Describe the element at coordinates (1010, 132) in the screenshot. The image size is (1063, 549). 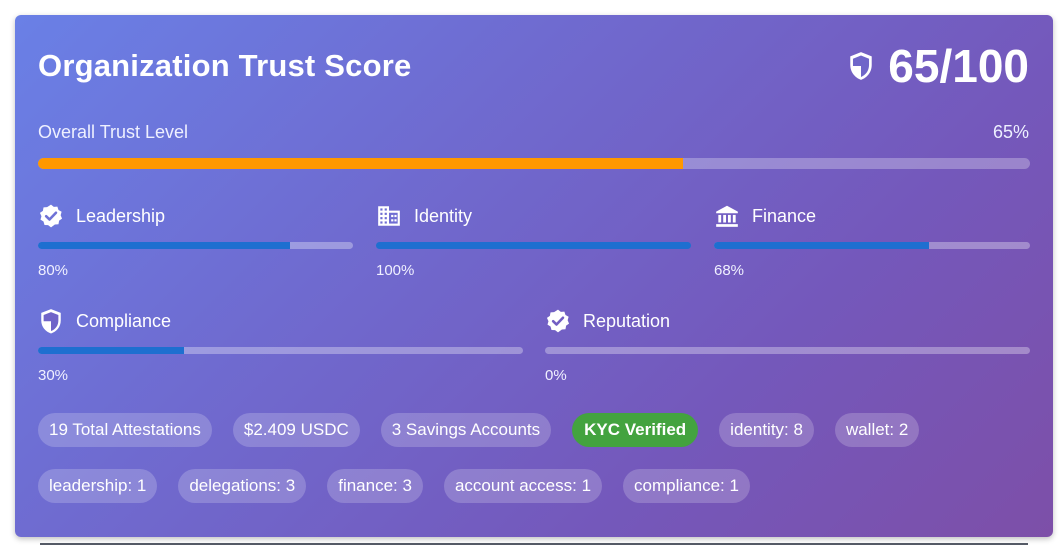
I see `overall-trust-percent: 65%` at that location.